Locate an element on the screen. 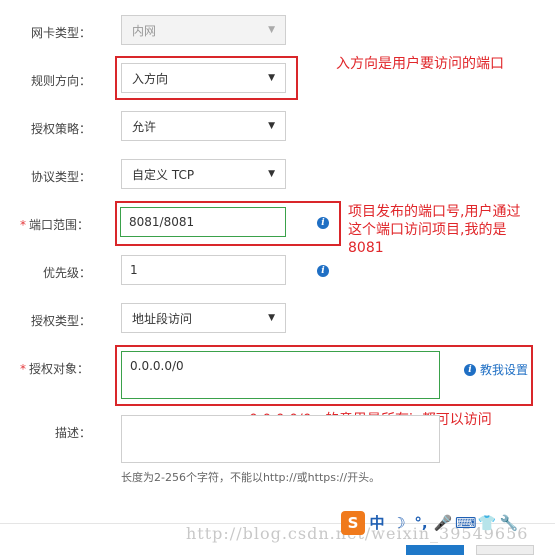 This screenshot has width=555, height=555. priority-value: 1 is located at coordinates (134, 270).